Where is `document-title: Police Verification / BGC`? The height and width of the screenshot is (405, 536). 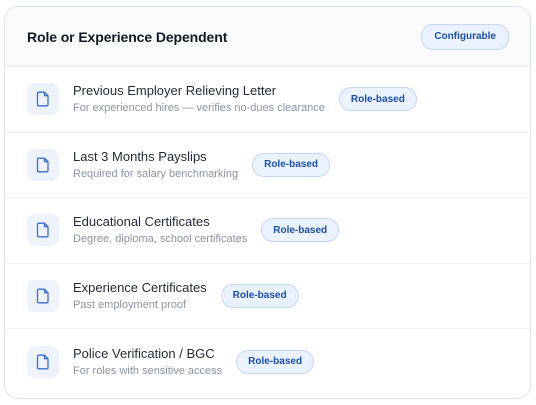 document-title: Police Verification / BGC is located at coordinates (144, 353).